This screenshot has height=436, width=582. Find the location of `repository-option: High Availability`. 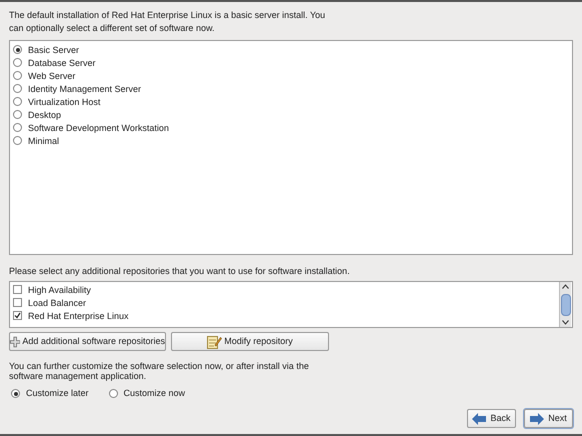

repository-option: High Availability is located at coordinates (59, 290).